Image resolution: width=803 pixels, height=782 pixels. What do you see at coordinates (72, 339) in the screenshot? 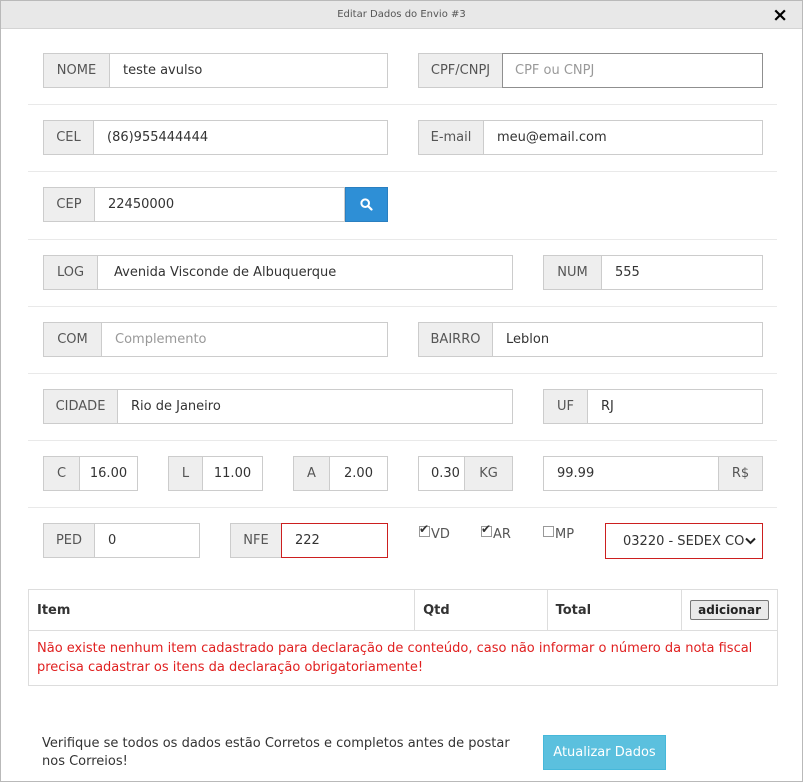
I see `com-label: COM` at bounding box center [72, 339].